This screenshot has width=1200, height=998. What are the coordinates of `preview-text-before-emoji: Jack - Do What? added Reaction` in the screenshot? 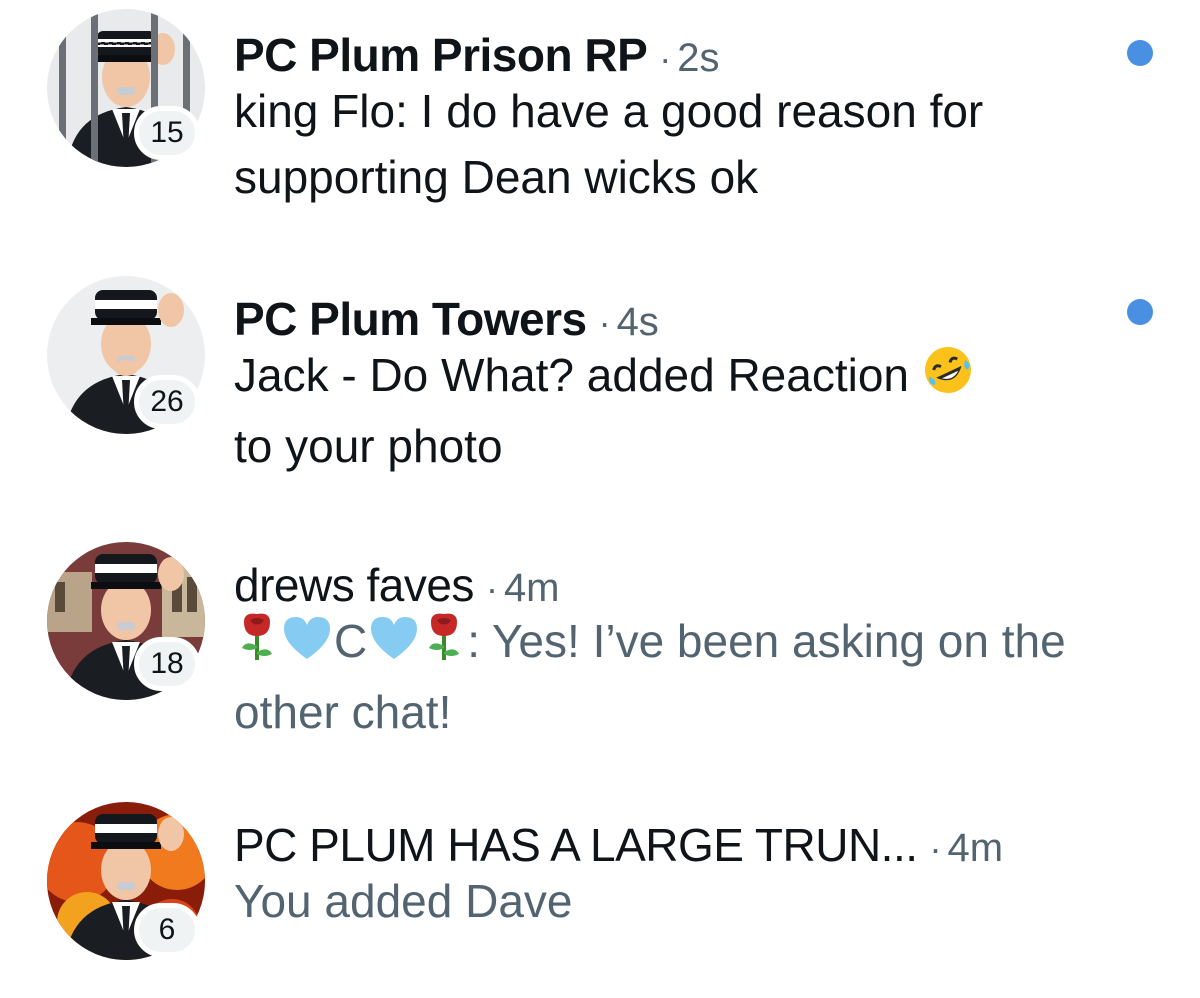 It's located at (572, 375).